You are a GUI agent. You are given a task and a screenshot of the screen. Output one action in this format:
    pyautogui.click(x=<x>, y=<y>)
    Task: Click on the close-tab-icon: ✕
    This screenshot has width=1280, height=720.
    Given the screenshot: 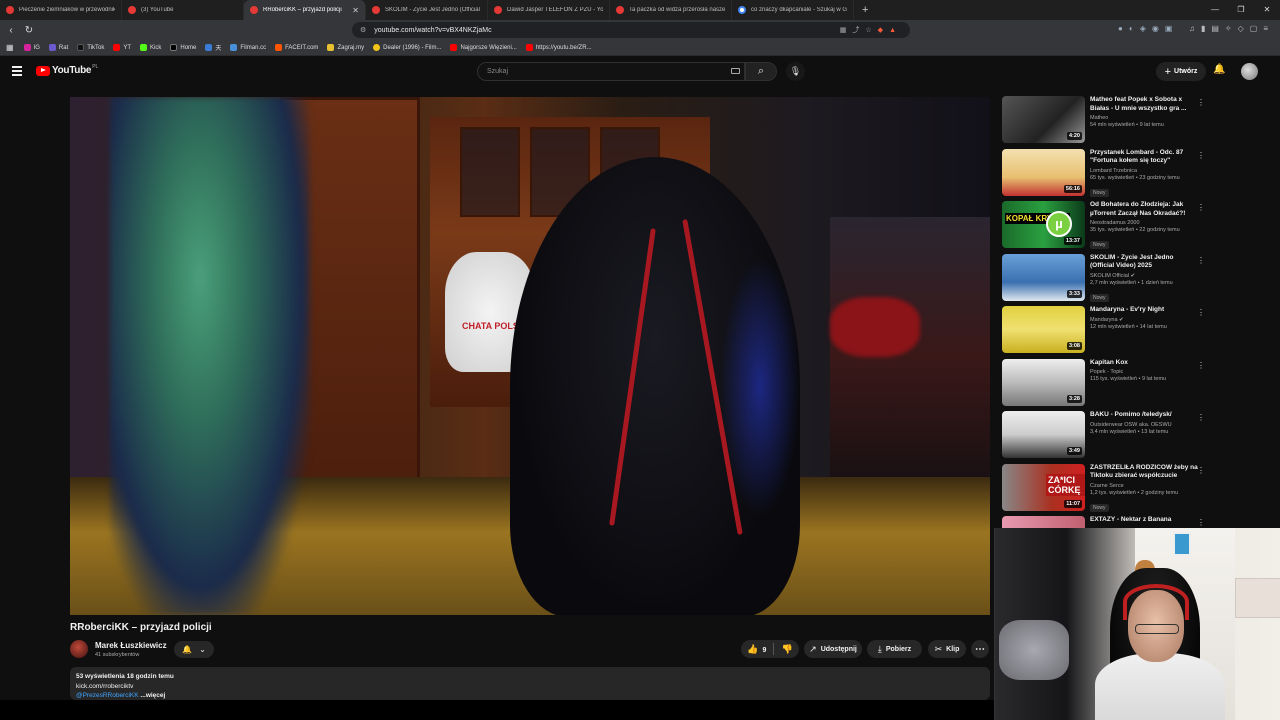 What is the action you would take?
    pyautogui.click(x=355, y=10)
    